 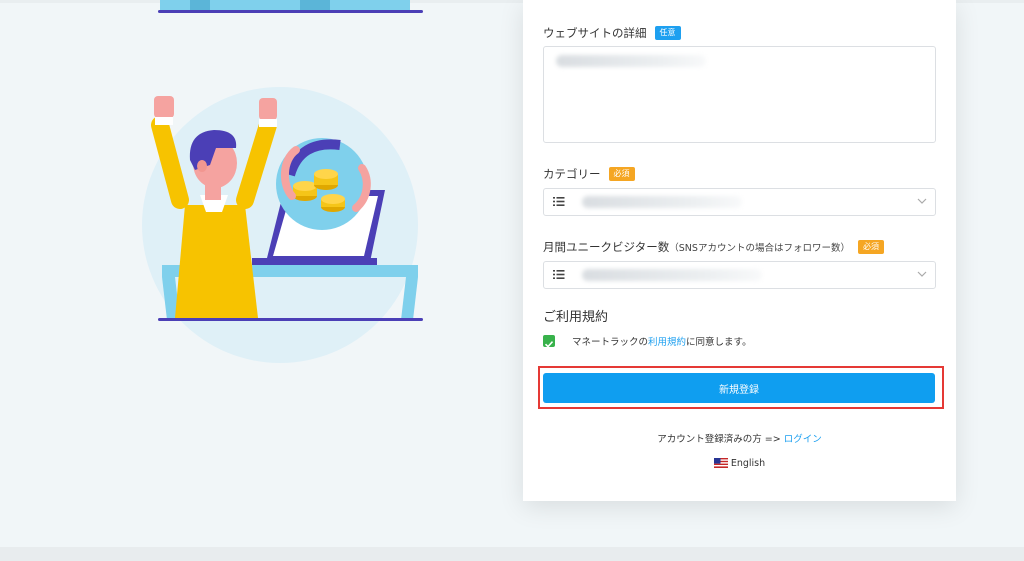 I want to click on monthly-visitors-label: 月間ユニークビジター数（SNSアカウントの場合はフォロワー数） 必須, so click(x=713, y=247).